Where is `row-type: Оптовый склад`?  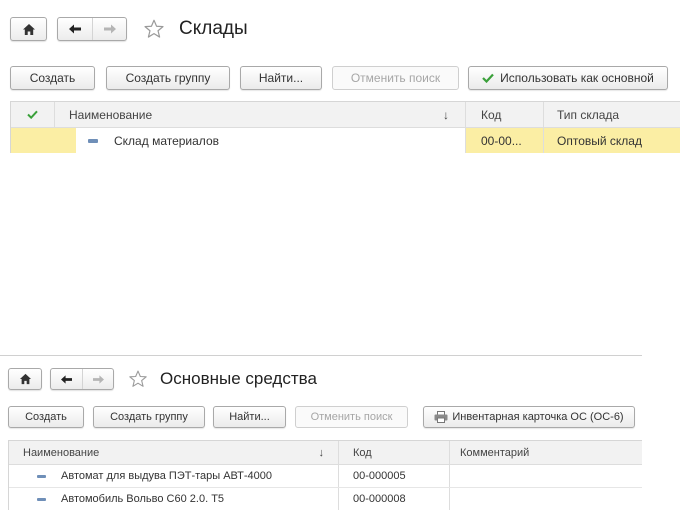 row-type: Оптовый склад is located at coordinates (611, 140).